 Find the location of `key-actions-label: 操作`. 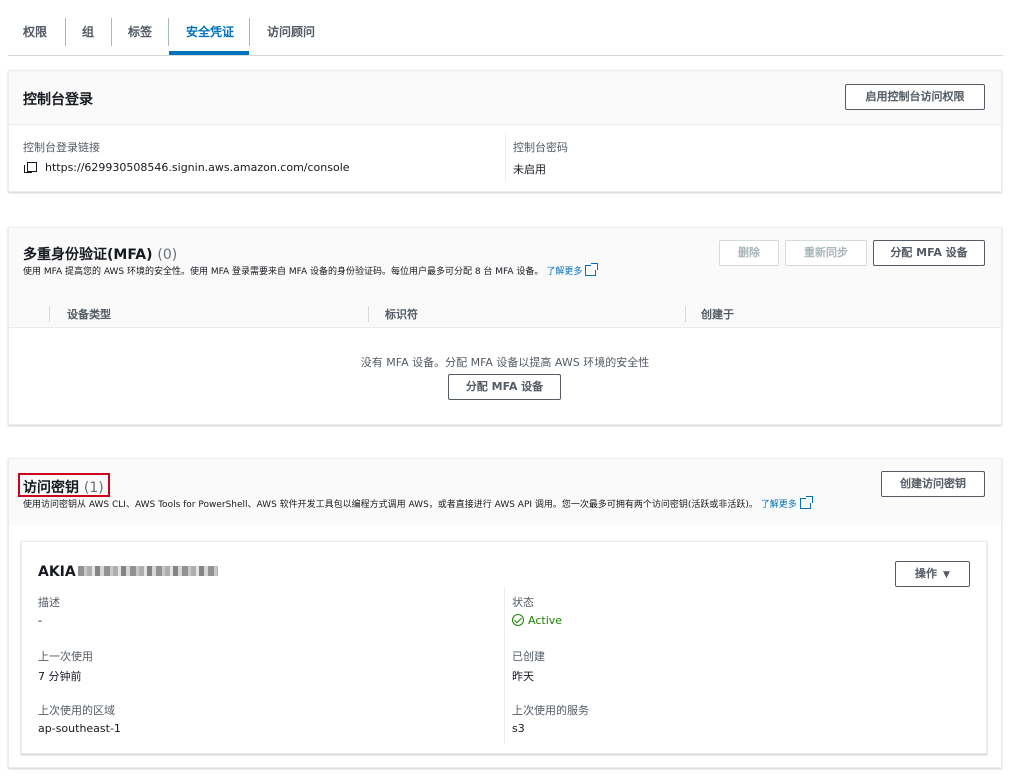

key-actions-label: 操作 is located at coordinates (926, 573).